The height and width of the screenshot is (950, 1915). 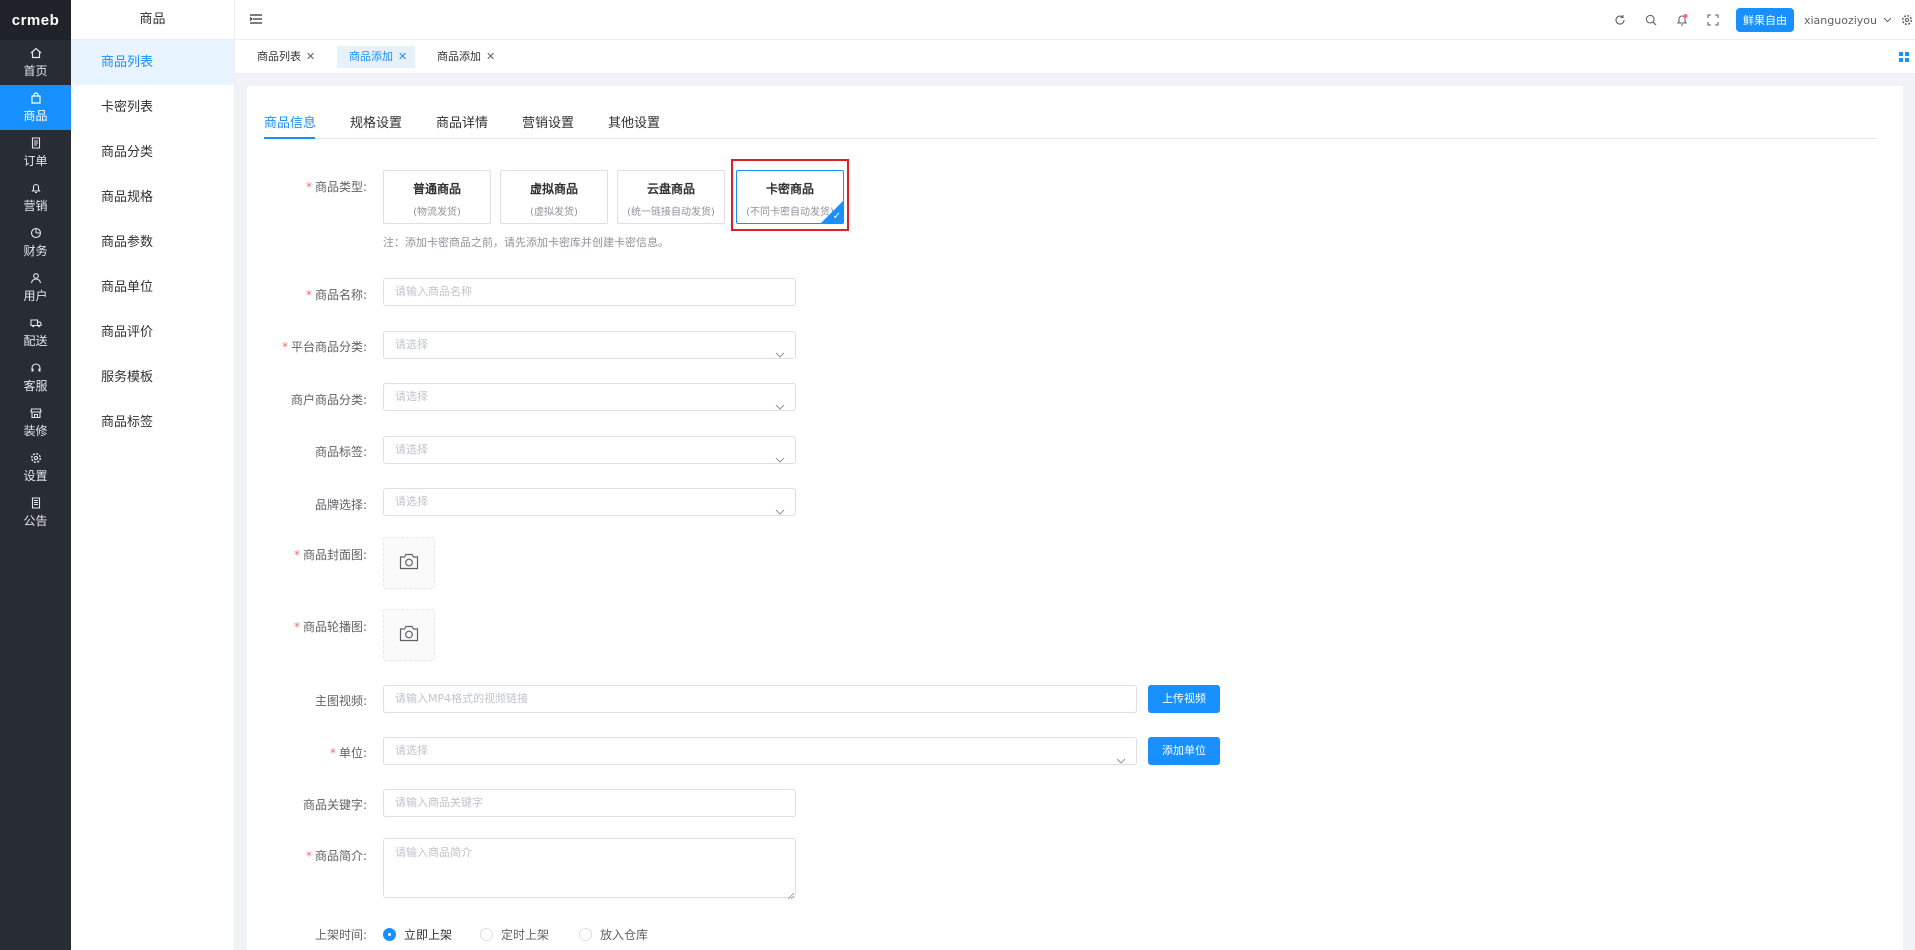 I want to click on nav-product: 商品, so click(x=35, y=107).